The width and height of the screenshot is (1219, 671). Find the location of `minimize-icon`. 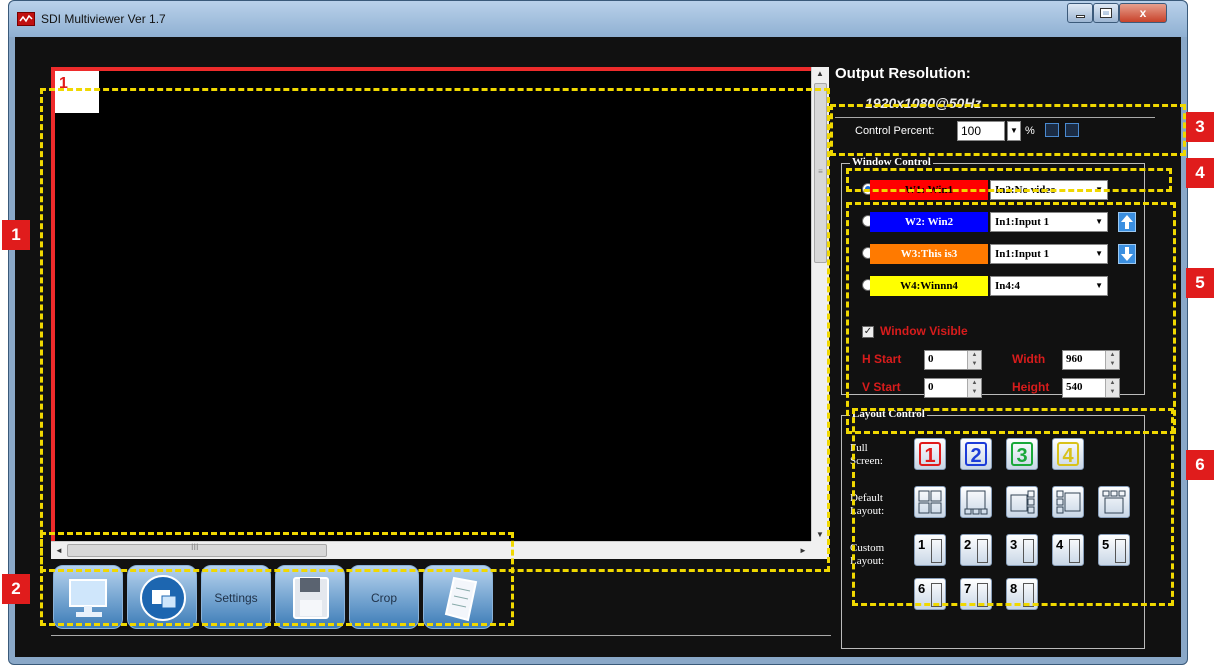

minimize-icon is located at coordinates (1080, 16).